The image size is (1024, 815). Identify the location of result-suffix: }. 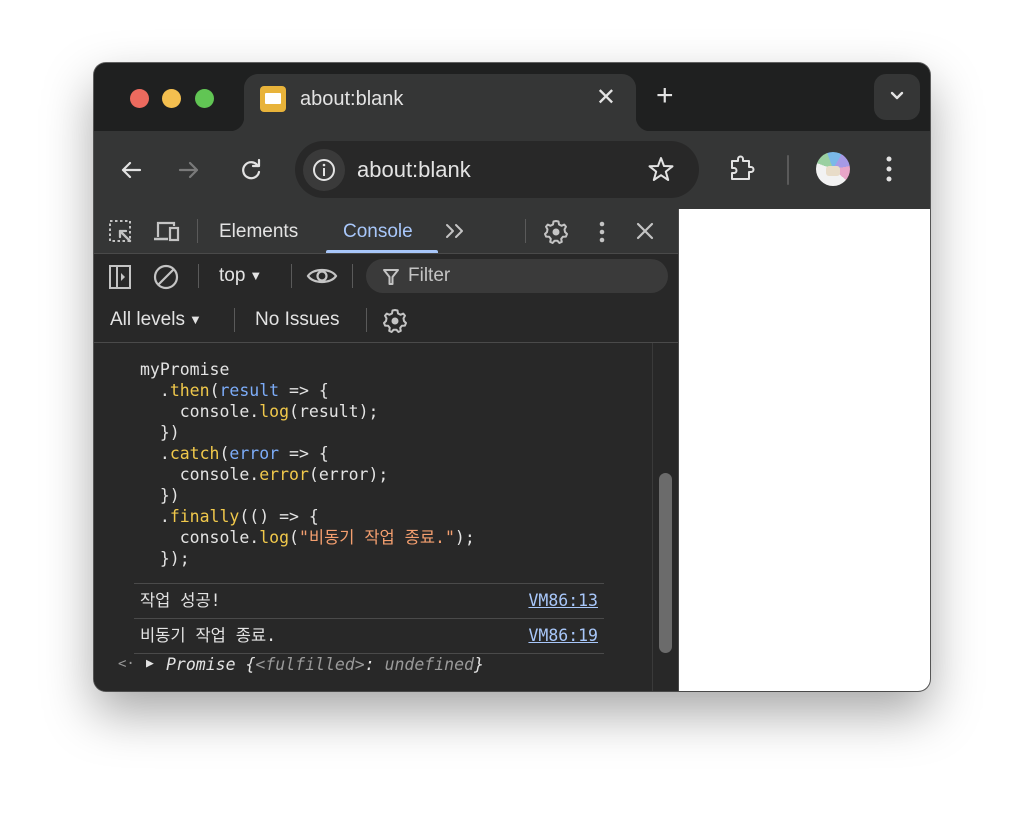
(478, 664).